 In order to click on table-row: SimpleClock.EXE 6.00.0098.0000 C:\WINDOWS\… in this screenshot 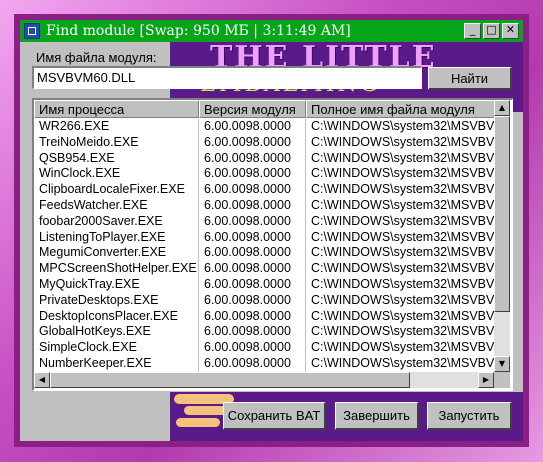, I will do `click(264, 348)`.